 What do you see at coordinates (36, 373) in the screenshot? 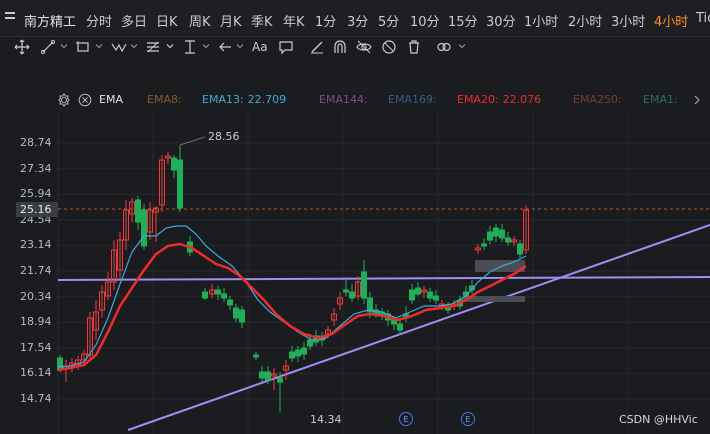
I see `y-axis-tick: 16.14` at bounding box center [36, 373].